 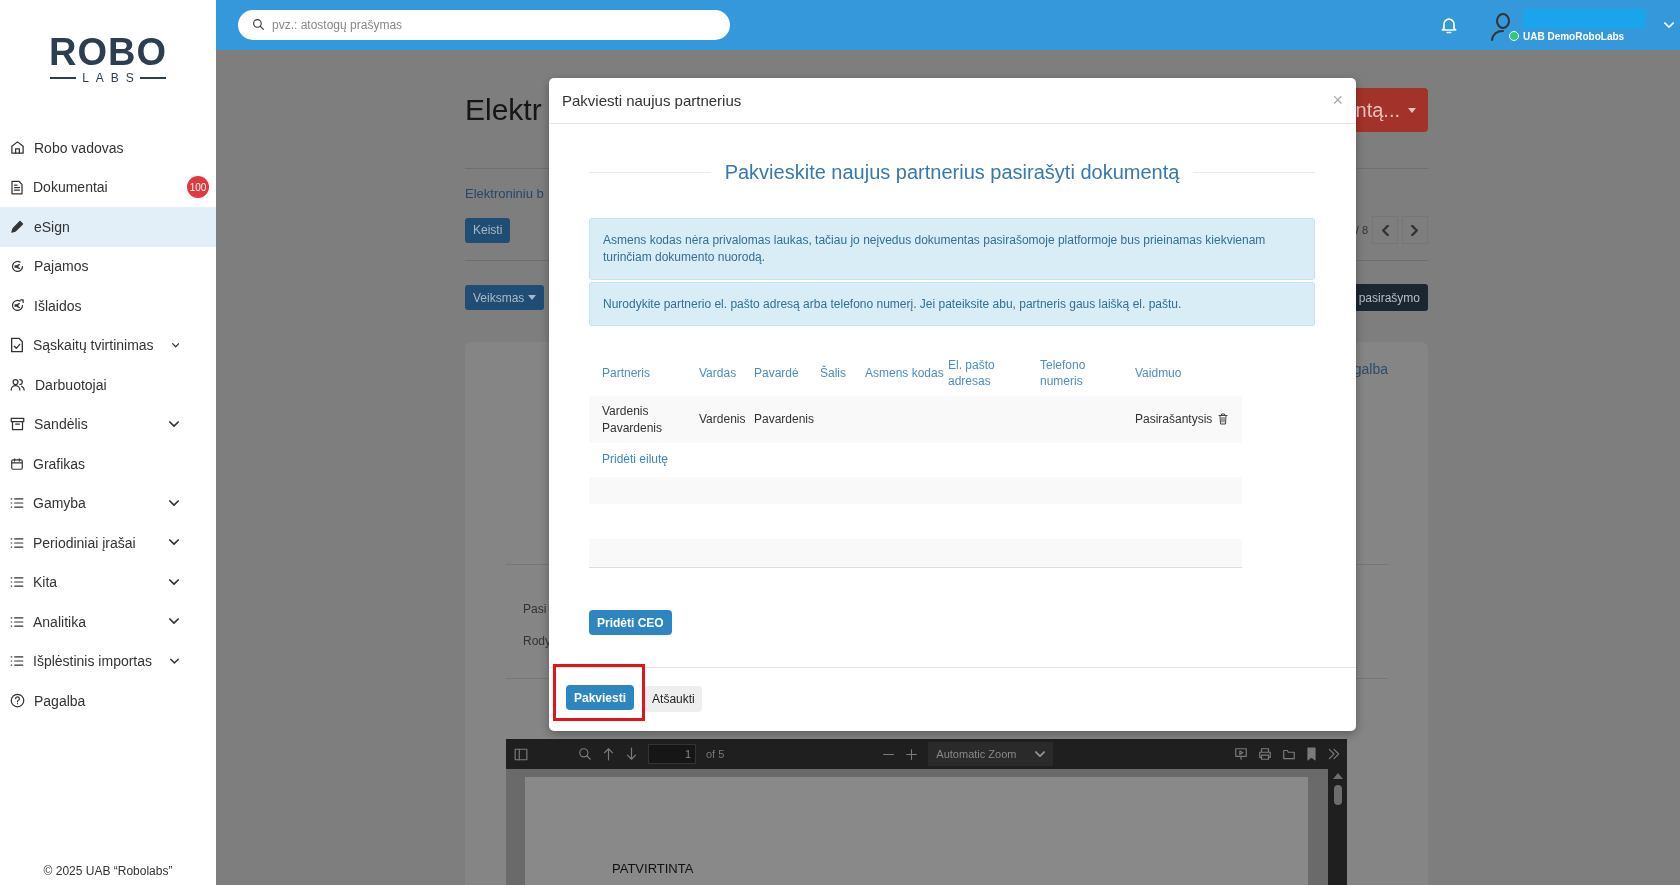 I want to click on print-icon, so click(x=1265, y=754).